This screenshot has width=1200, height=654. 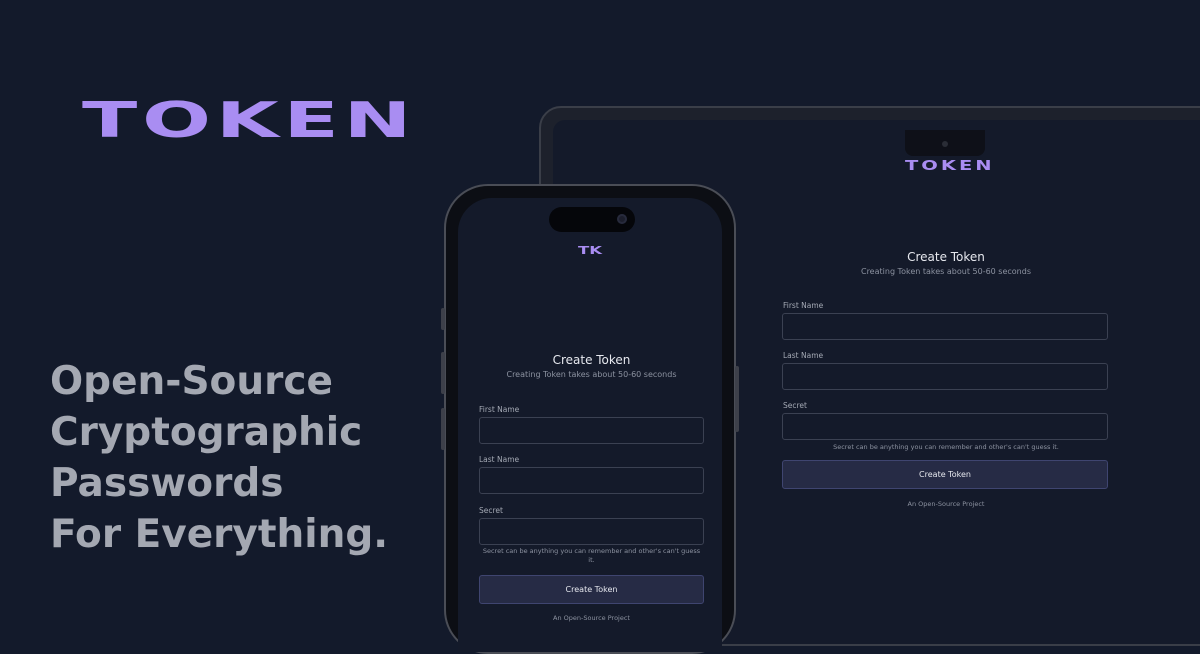 I want to click on laptop-notch, so click(x=945, y=143).